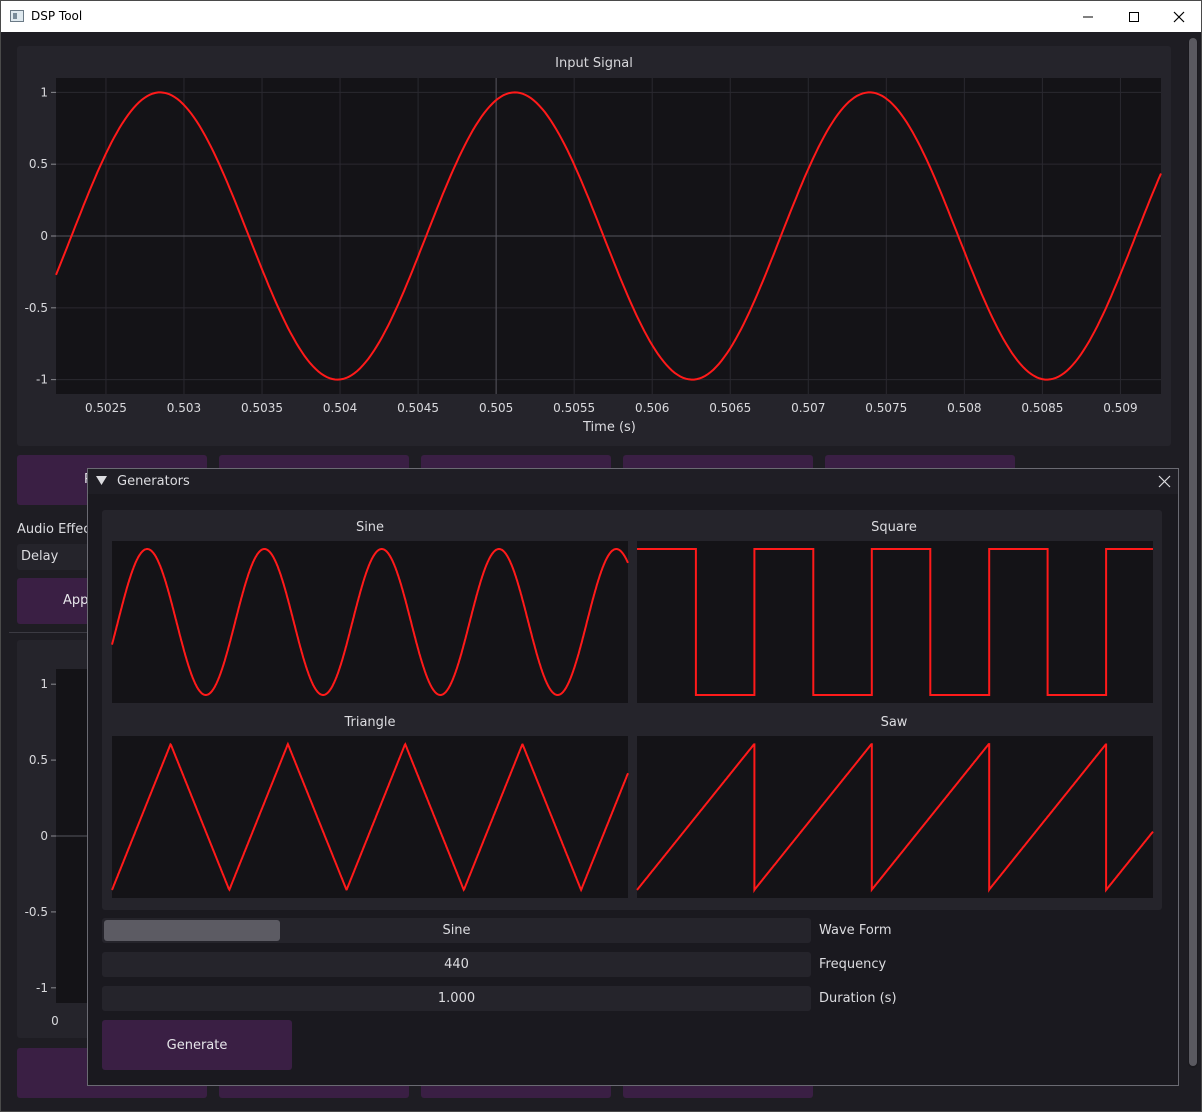 The image size is (1202, 1112). I want to click on duration-value: 1.000, so click(456, 998).